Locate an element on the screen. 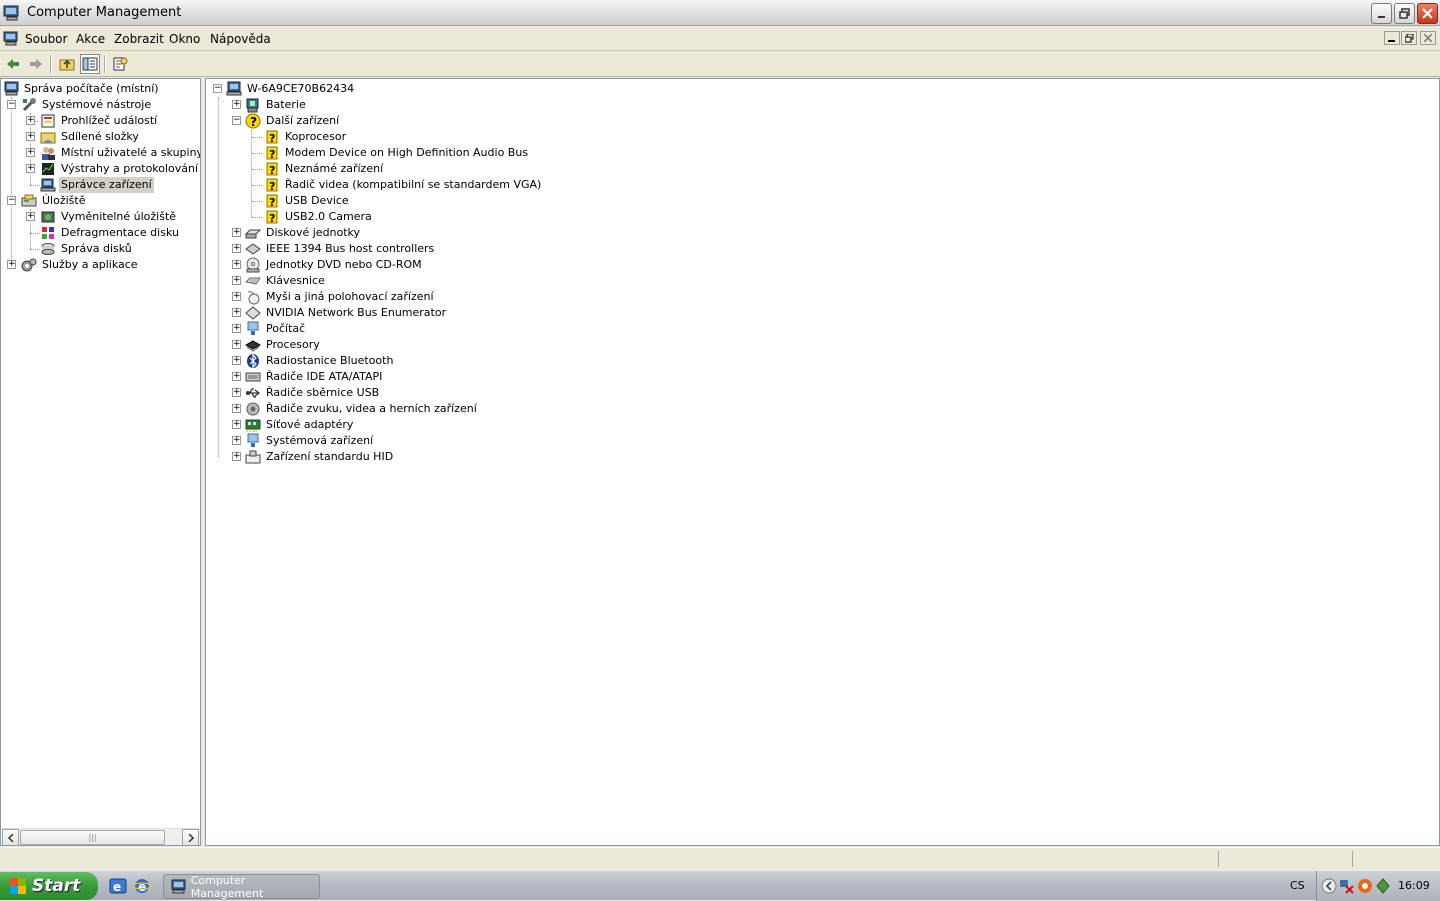 The height and width of the screenshot is (901, 1440). child-restore-button is located at coordinates (1409, 38).